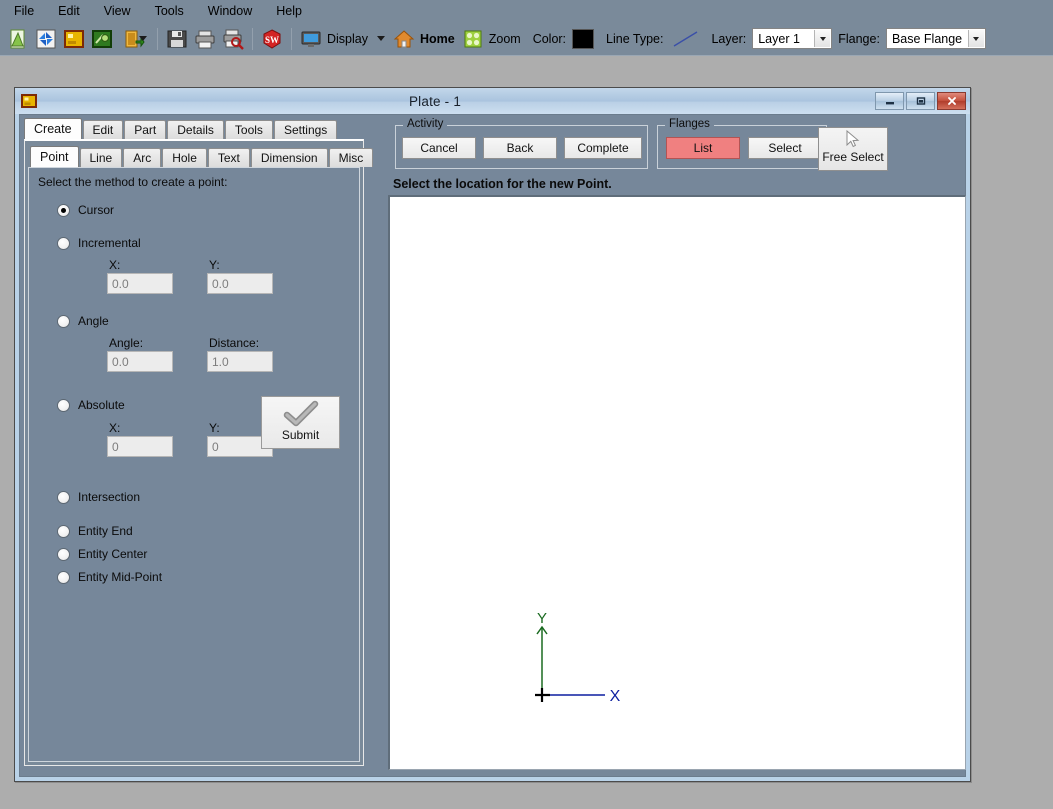 The width and height of the screenshot is (1053, 809). Describe the element at coordinates (347, 39) in the screenshot. I see `display-label: Display` at that location.